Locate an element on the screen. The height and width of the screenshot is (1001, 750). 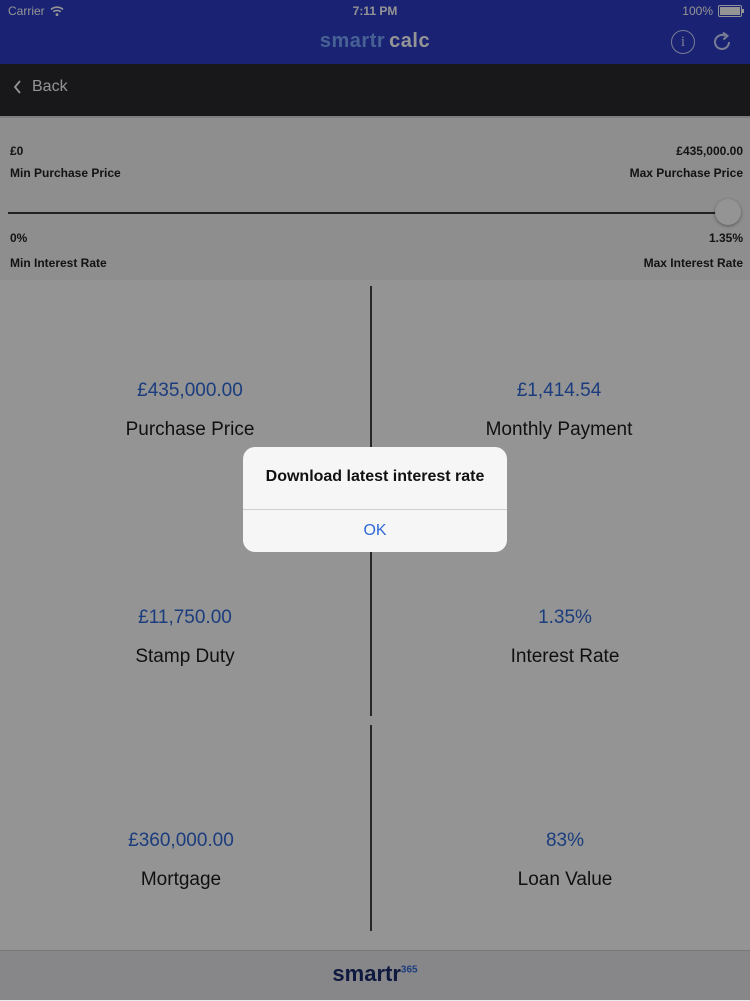
alert-dialog: Download latest interest rate OK is located at coordinates (375, 499).